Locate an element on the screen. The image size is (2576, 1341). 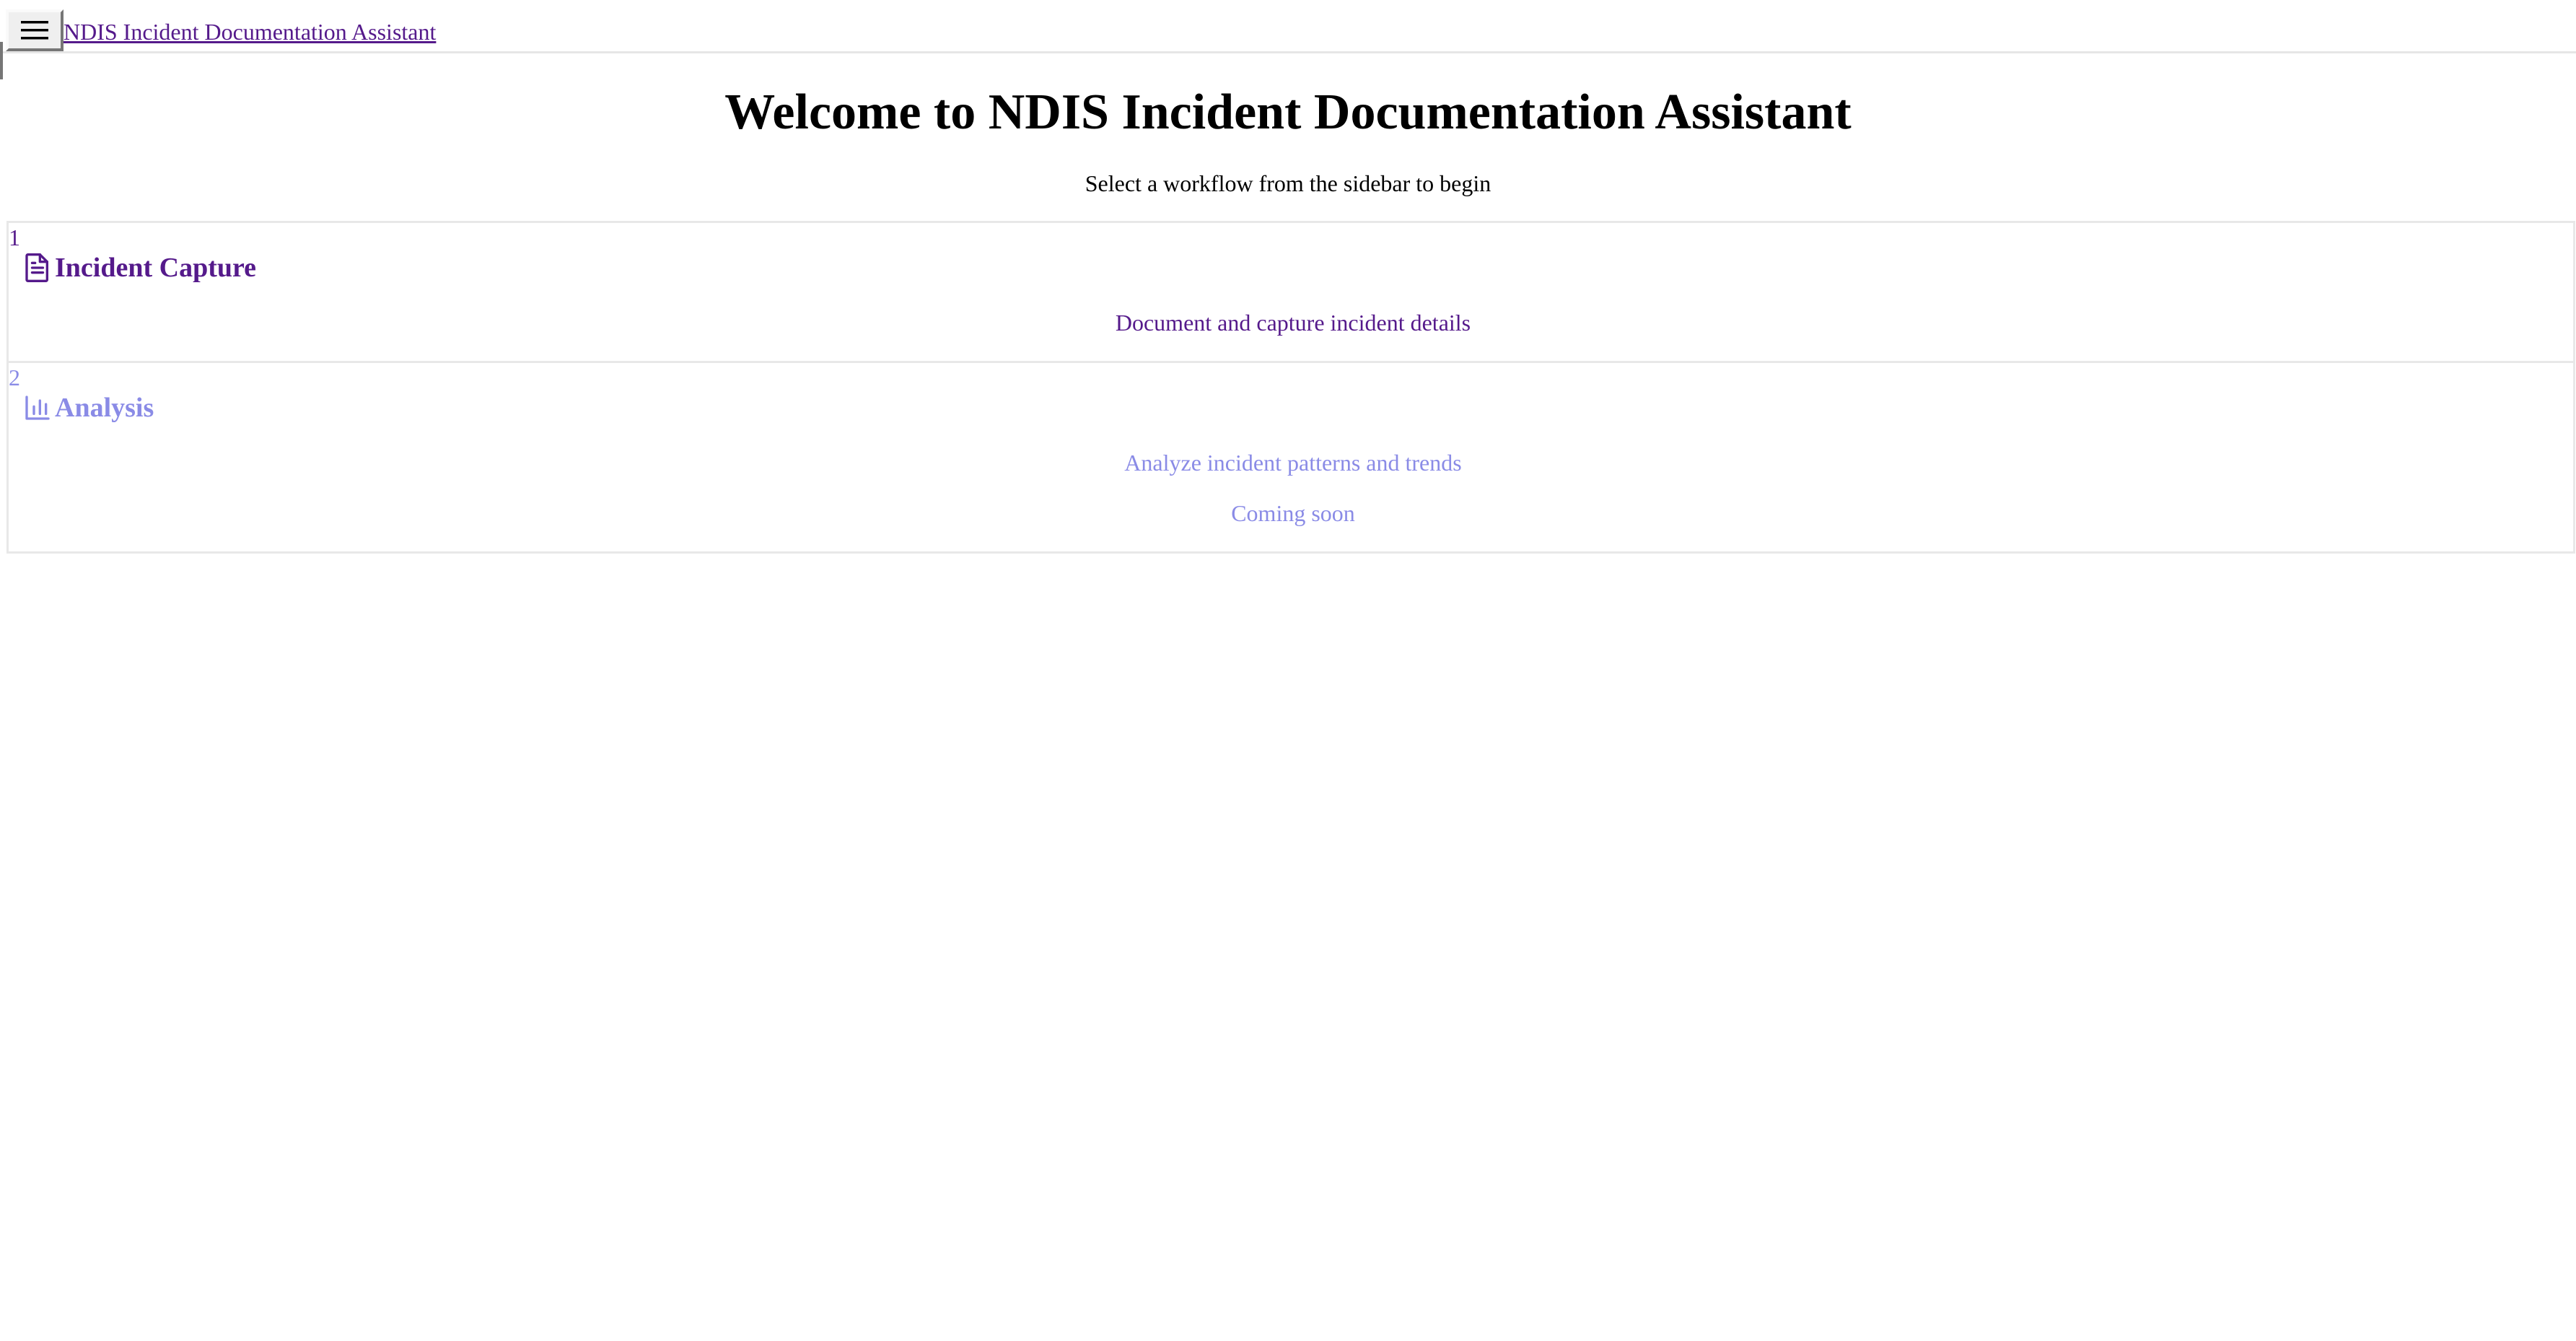
bar-chart-icon is located at coordinates (37, 408).